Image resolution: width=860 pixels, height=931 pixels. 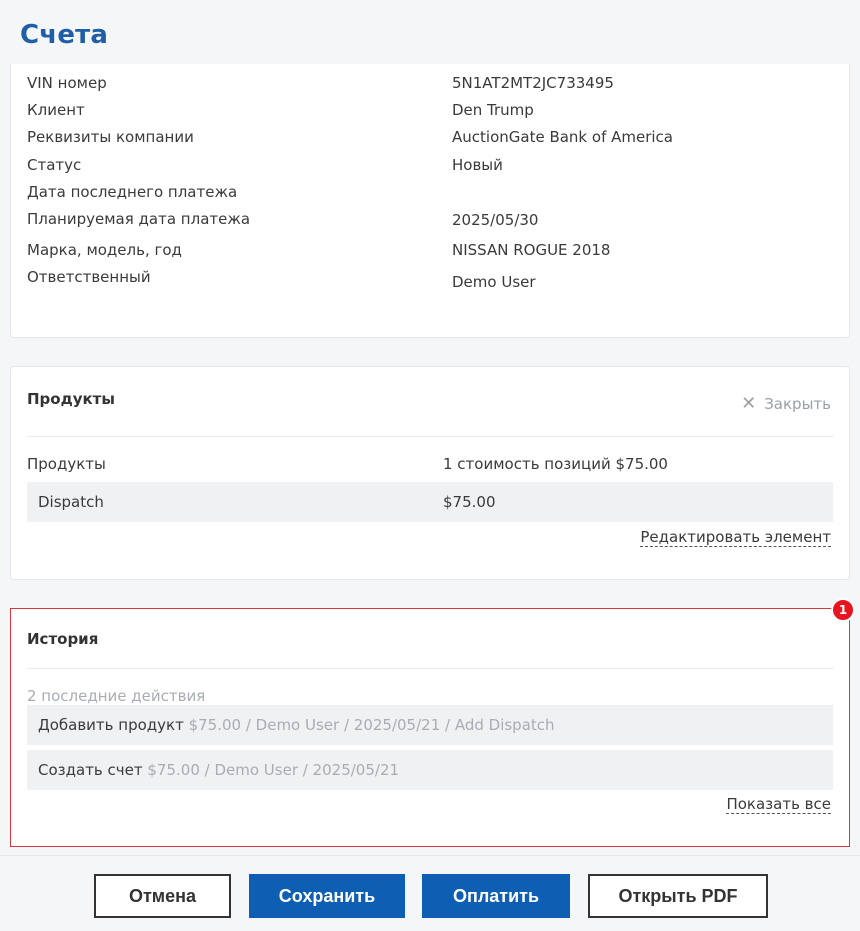 What do you see at coordinates (110, 137) in the screenshot?
I see `detail-label: Реквизиты компании` at bounding box center [110, 137].